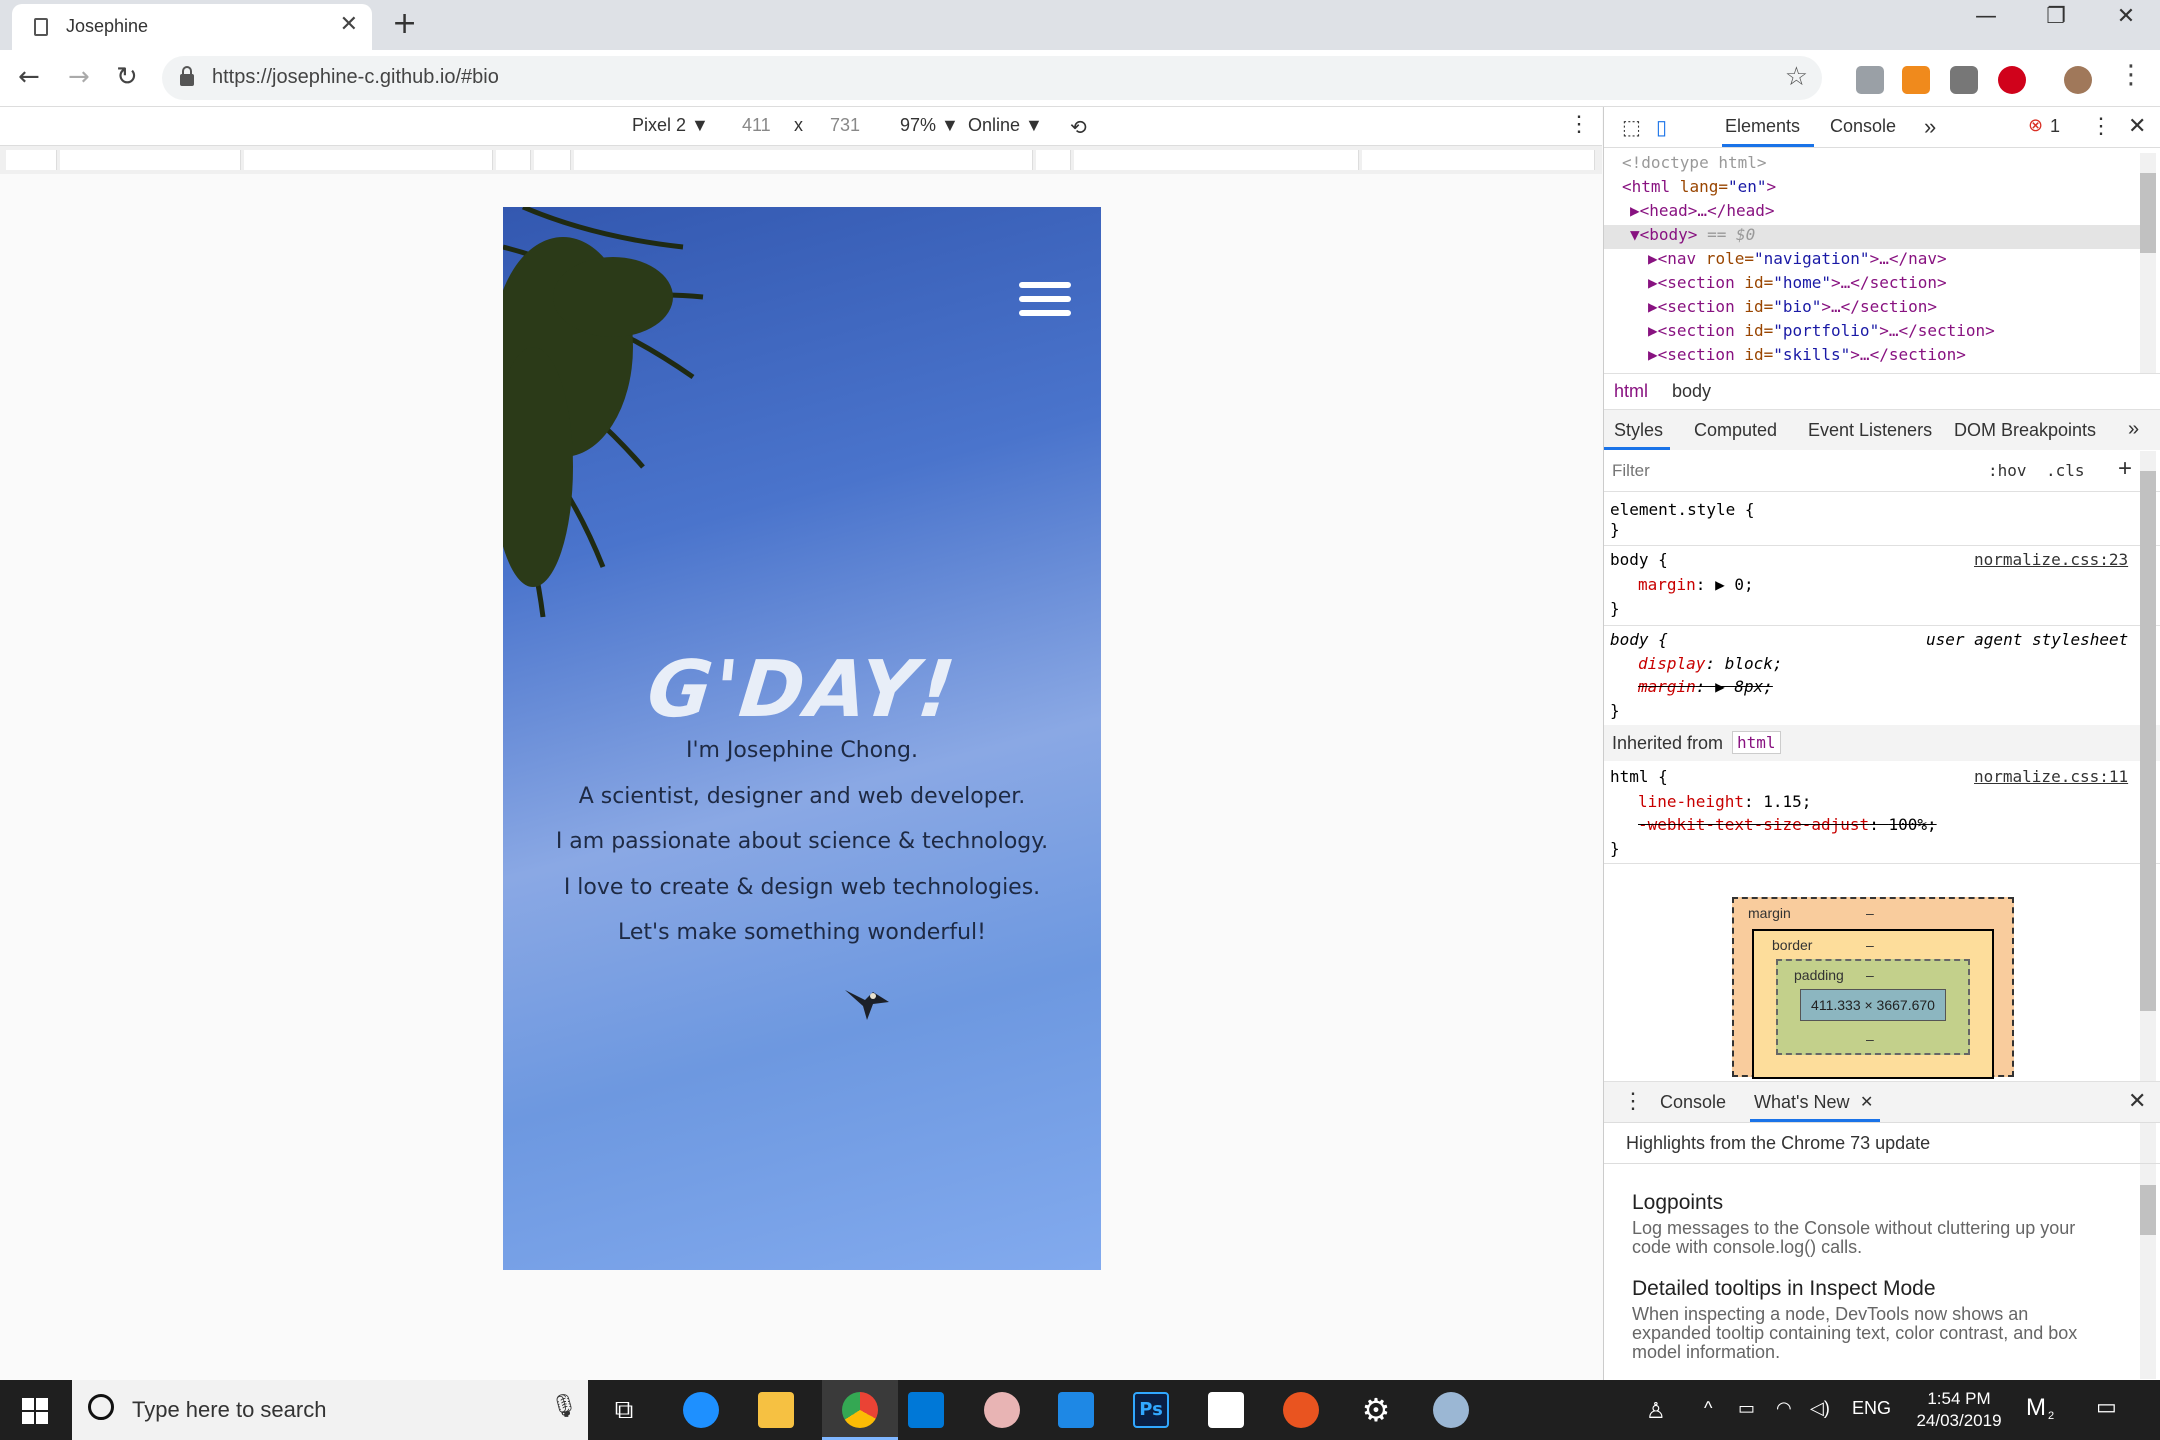 This screenshot has height=1440, width=2160. What do you see at coordinates (929, 125) in the screenshot?
I see `zoom-select: 97% ▼` at bounding box center [929, 125].